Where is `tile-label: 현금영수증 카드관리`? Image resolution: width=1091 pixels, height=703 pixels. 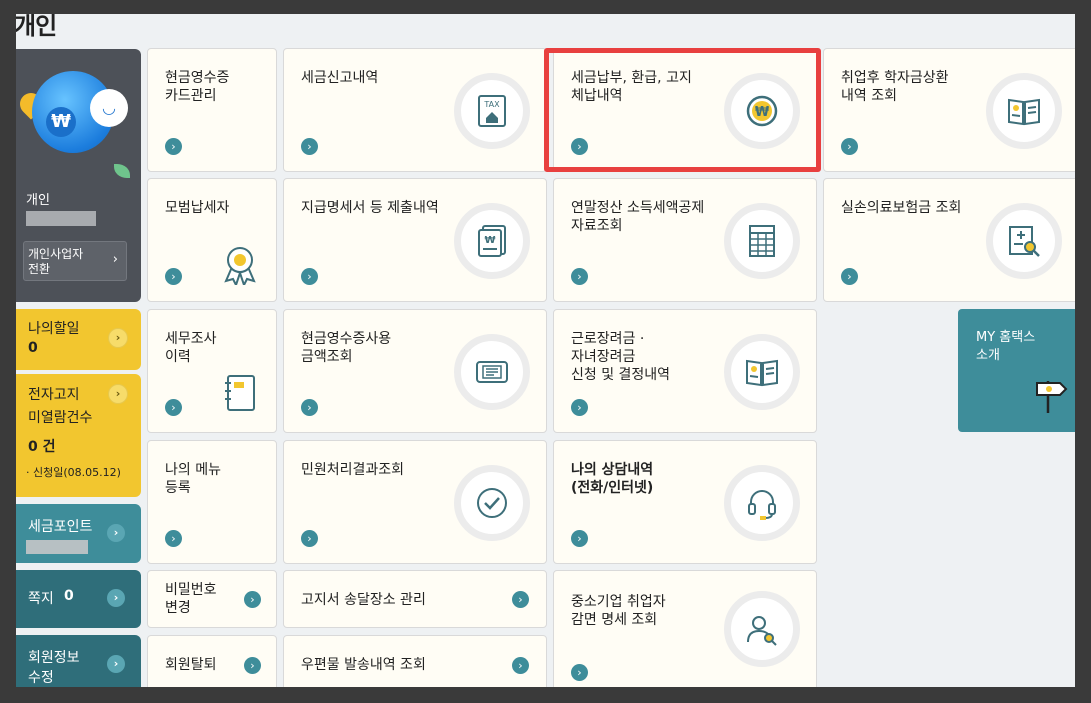 tile-label: 현금영수증 카드관리 is located at coordinates (197, 87).